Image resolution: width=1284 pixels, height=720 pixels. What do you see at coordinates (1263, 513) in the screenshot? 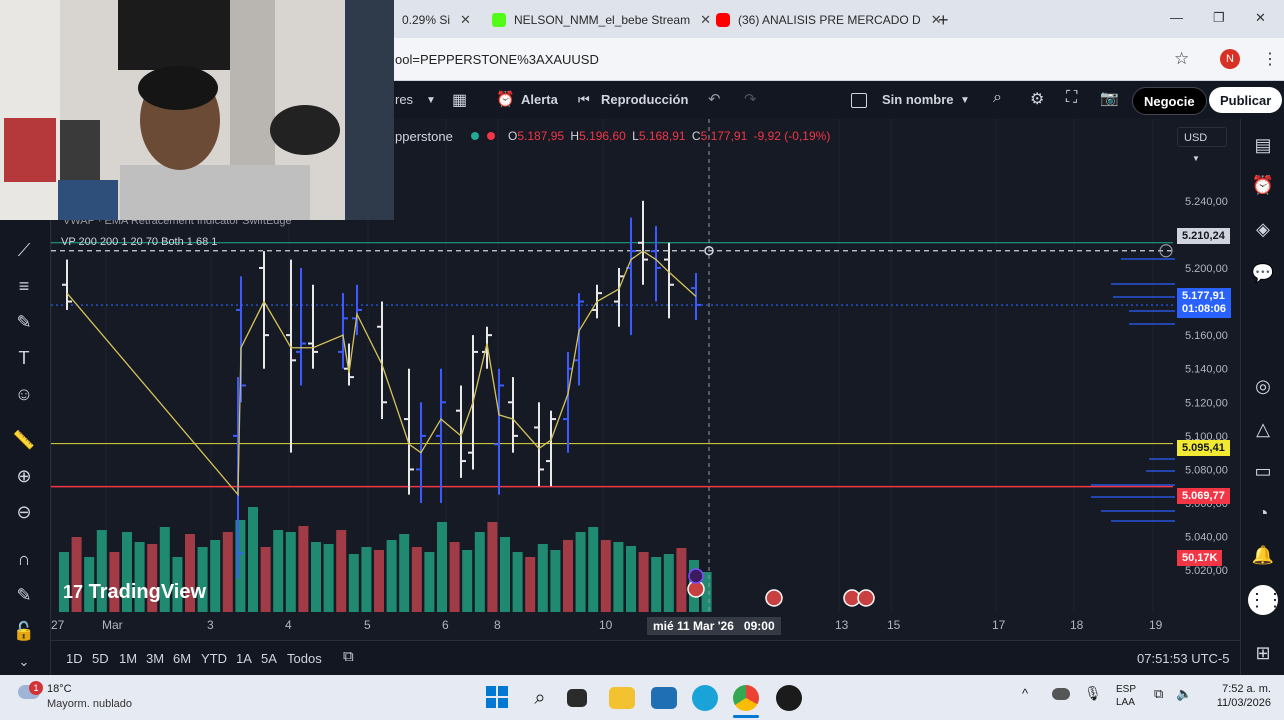
I see `stream-icon: ◔` at bounding box center [1263, 513].